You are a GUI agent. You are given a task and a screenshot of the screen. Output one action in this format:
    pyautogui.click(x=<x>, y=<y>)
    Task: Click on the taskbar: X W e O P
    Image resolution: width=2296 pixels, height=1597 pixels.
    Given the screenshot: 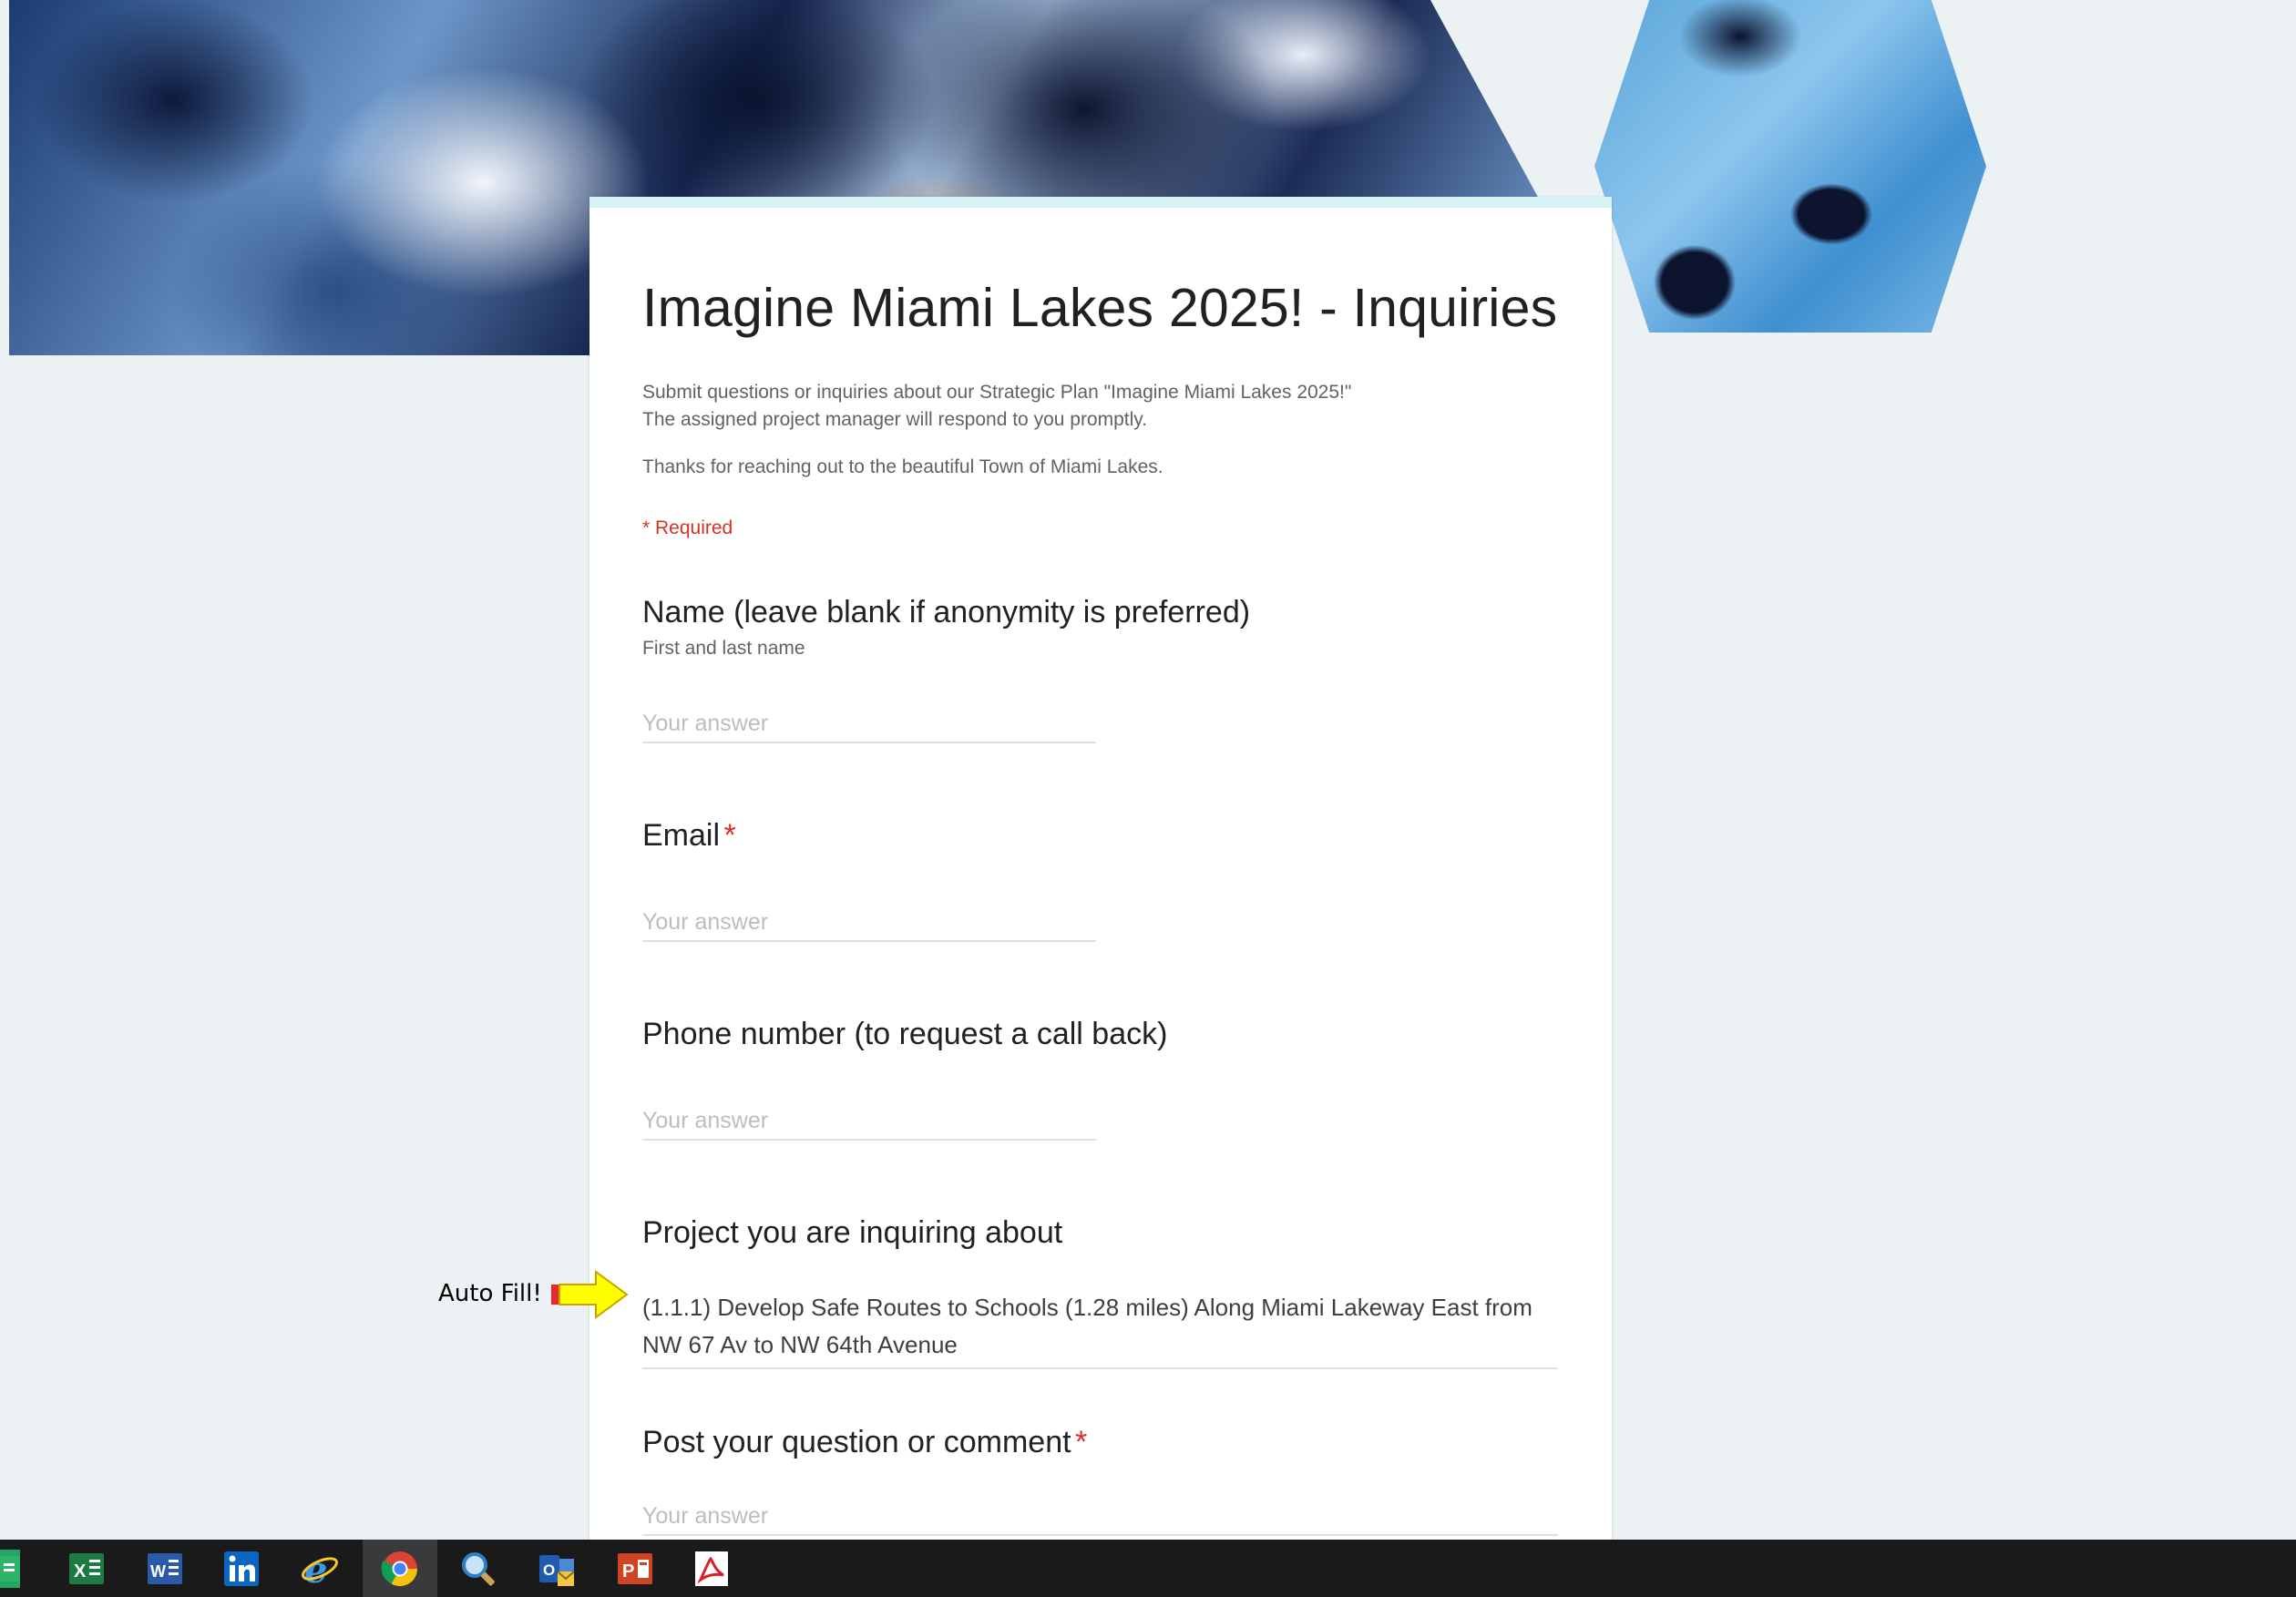 What is the action you would take?
    pyautogui.click(x=1148, y=1568)
    